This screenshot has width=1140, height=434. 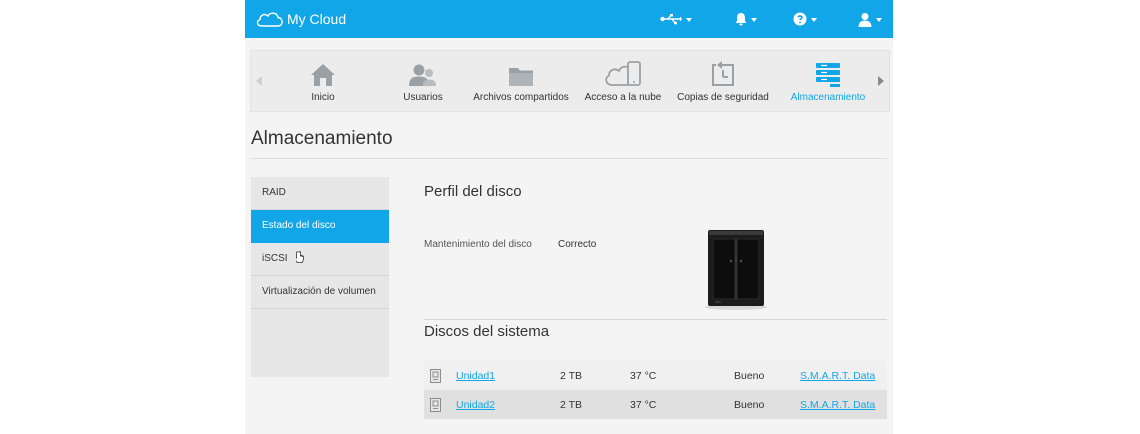 I want to click on nav-item-copias-seguridad: Copias de seguridad, so click(x=723, y=81).